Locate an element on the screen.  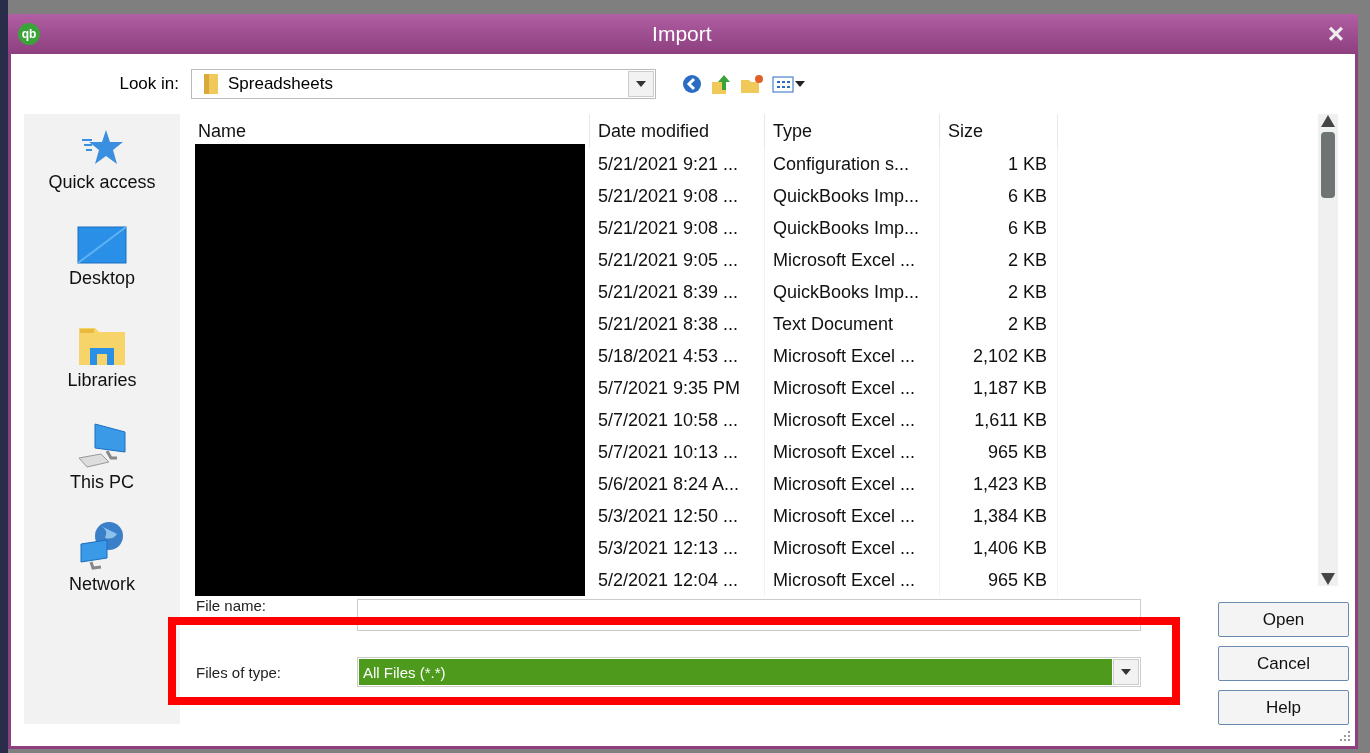
table-cell: Text Document is located at coordinates (852, 324).